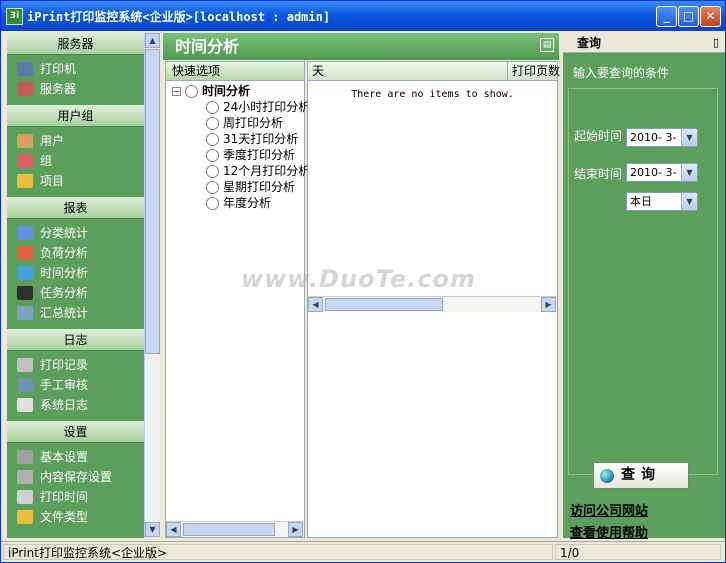 This screenshot has height=563, width=726. I want to click on tree-item: 31天打印分析, so click(252, 139).